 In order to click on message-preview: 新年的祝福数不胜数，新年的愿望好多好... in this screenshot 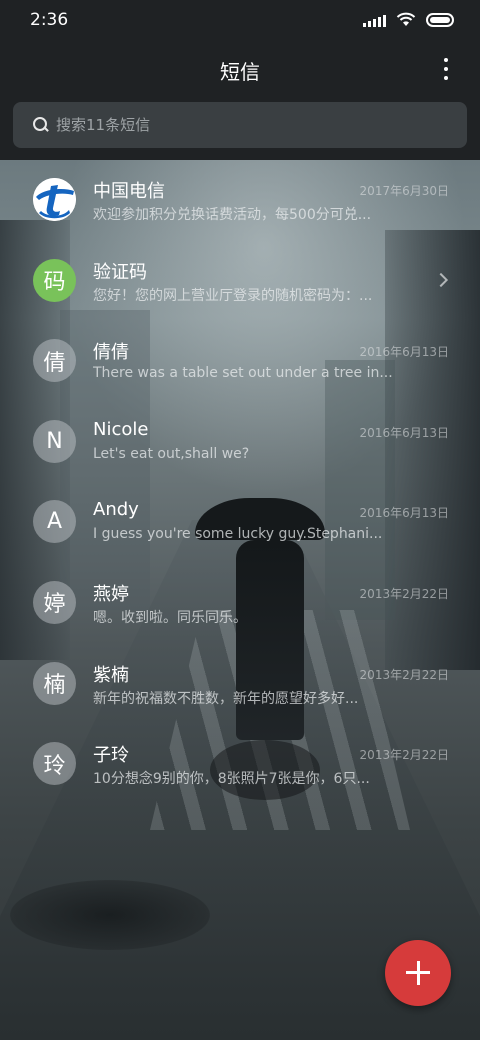, I will do `click(226, 698)`.